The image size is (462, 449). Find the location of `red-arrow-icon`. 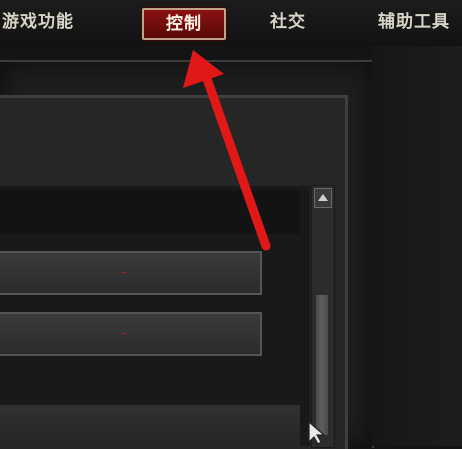

red-arrow-icon is located at coordinates (227, 150).